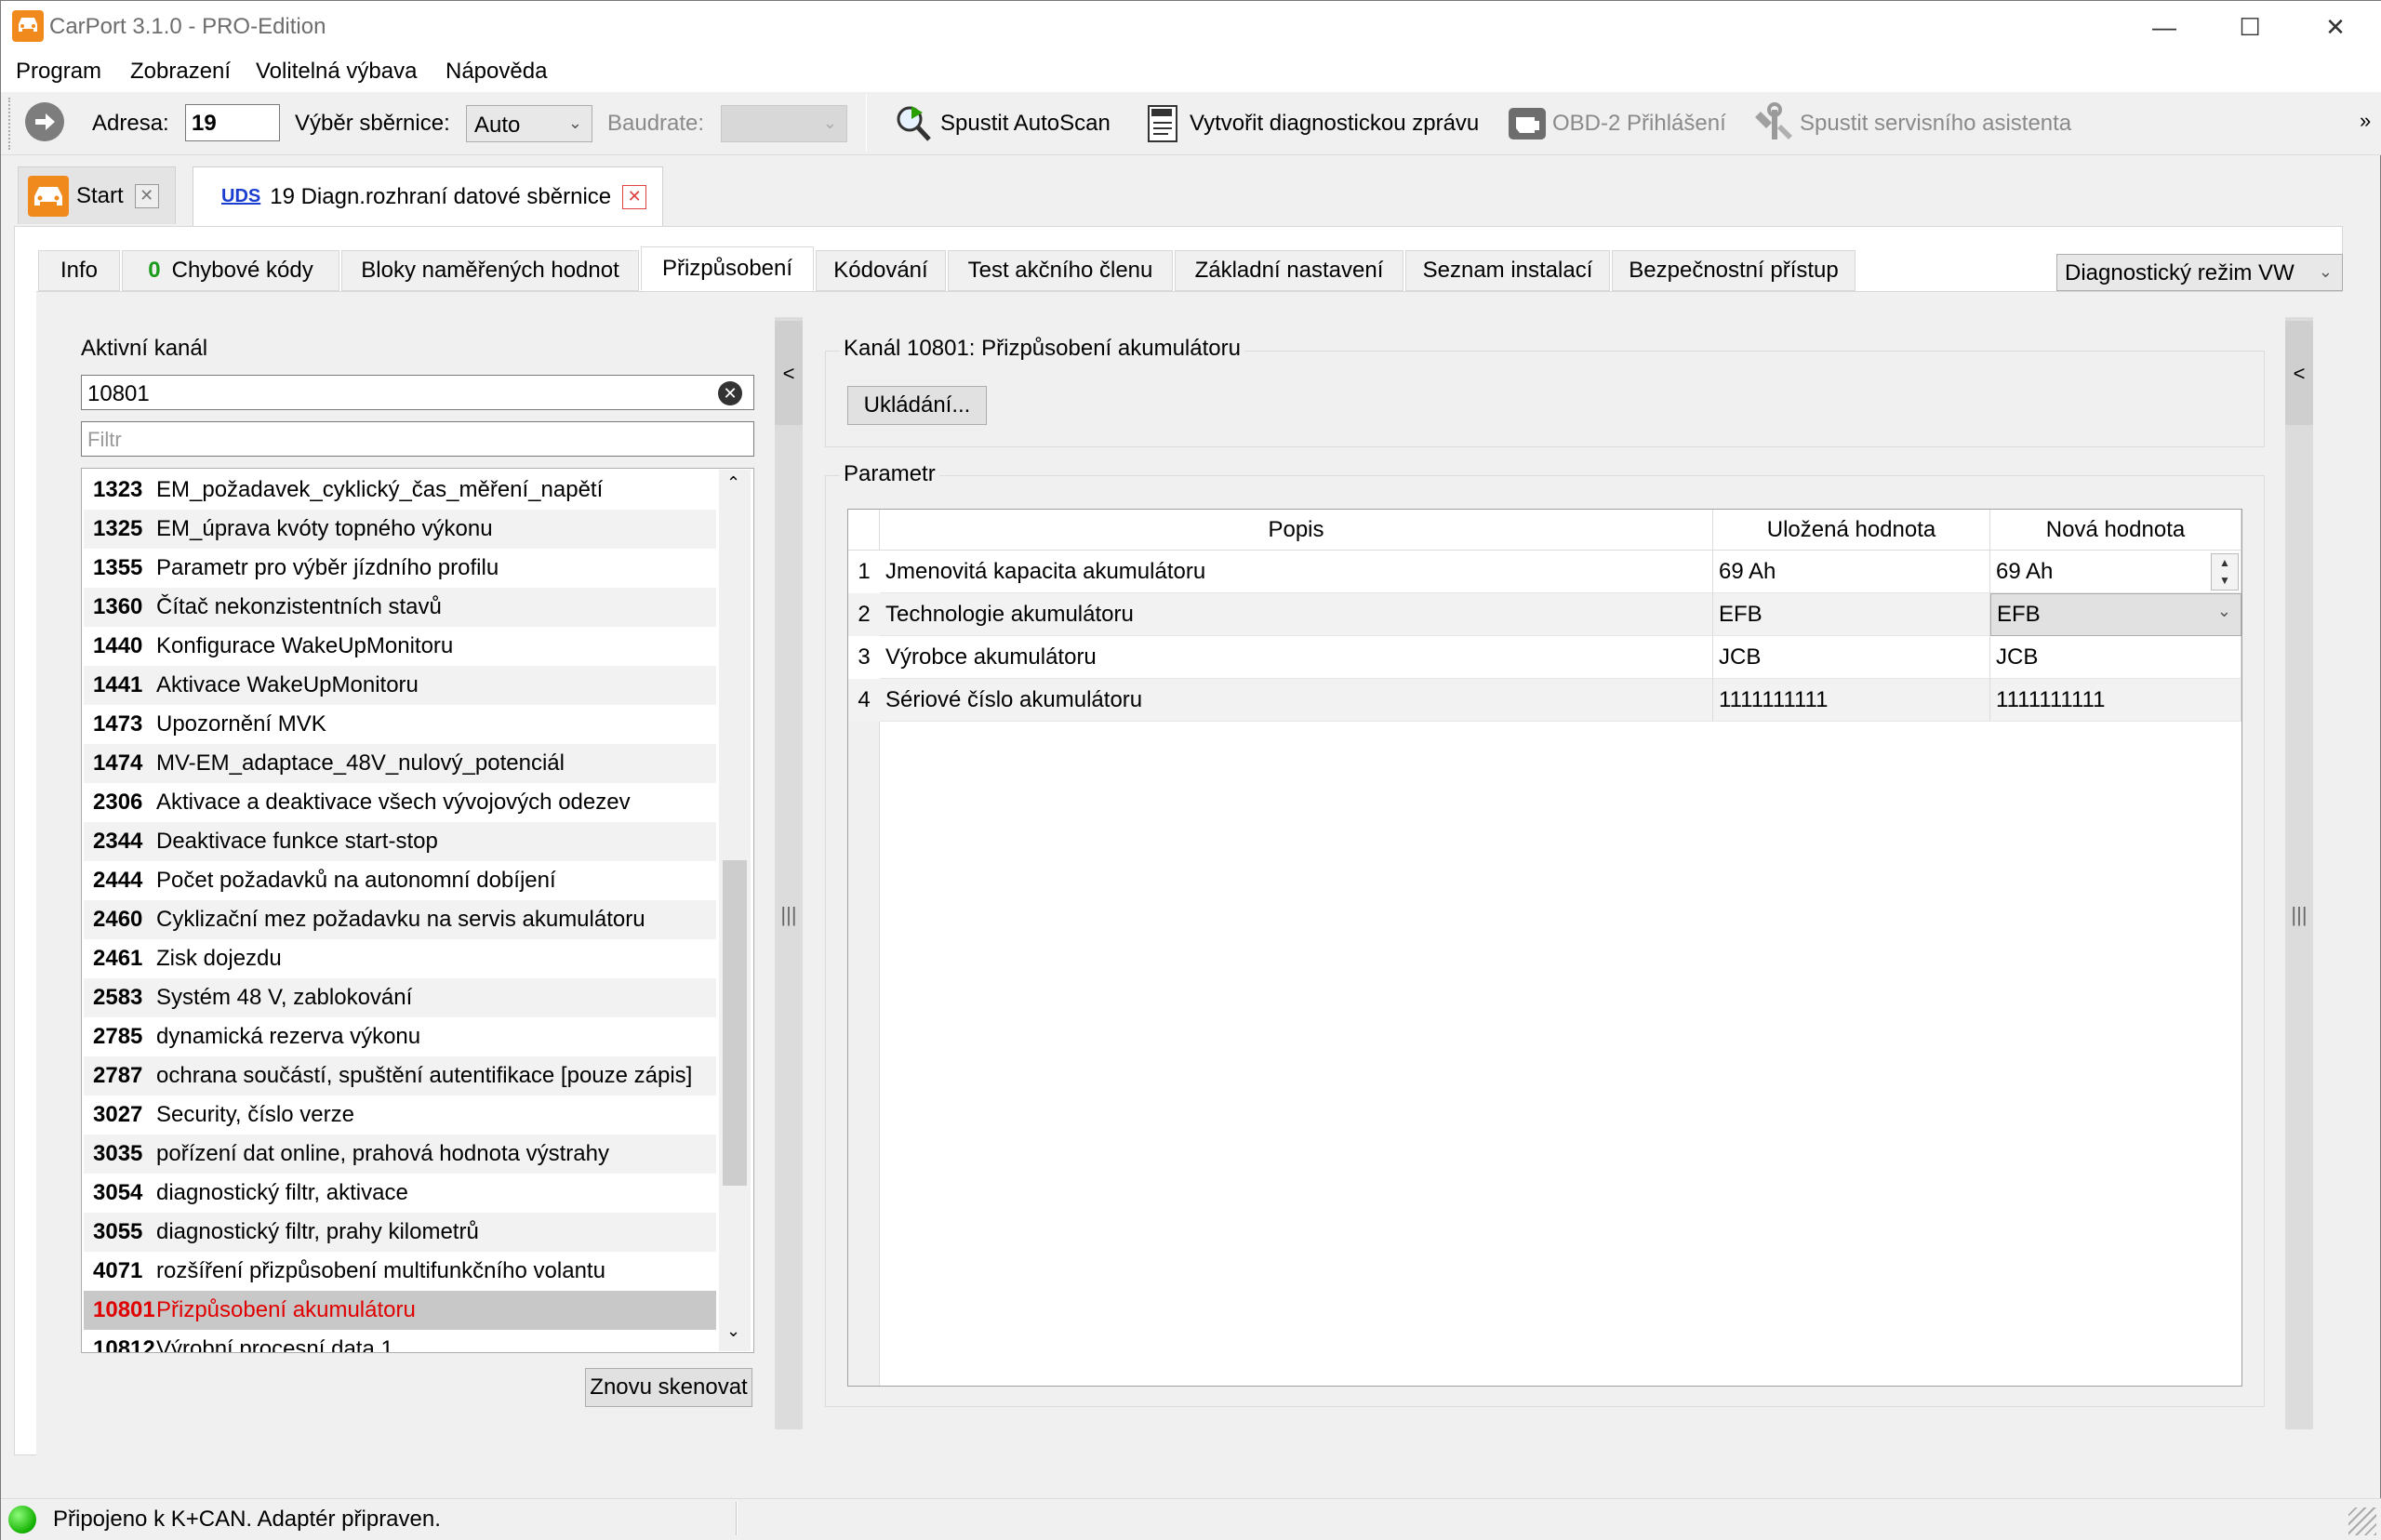  I want to click on menu-program: Program, so click(59, 72).